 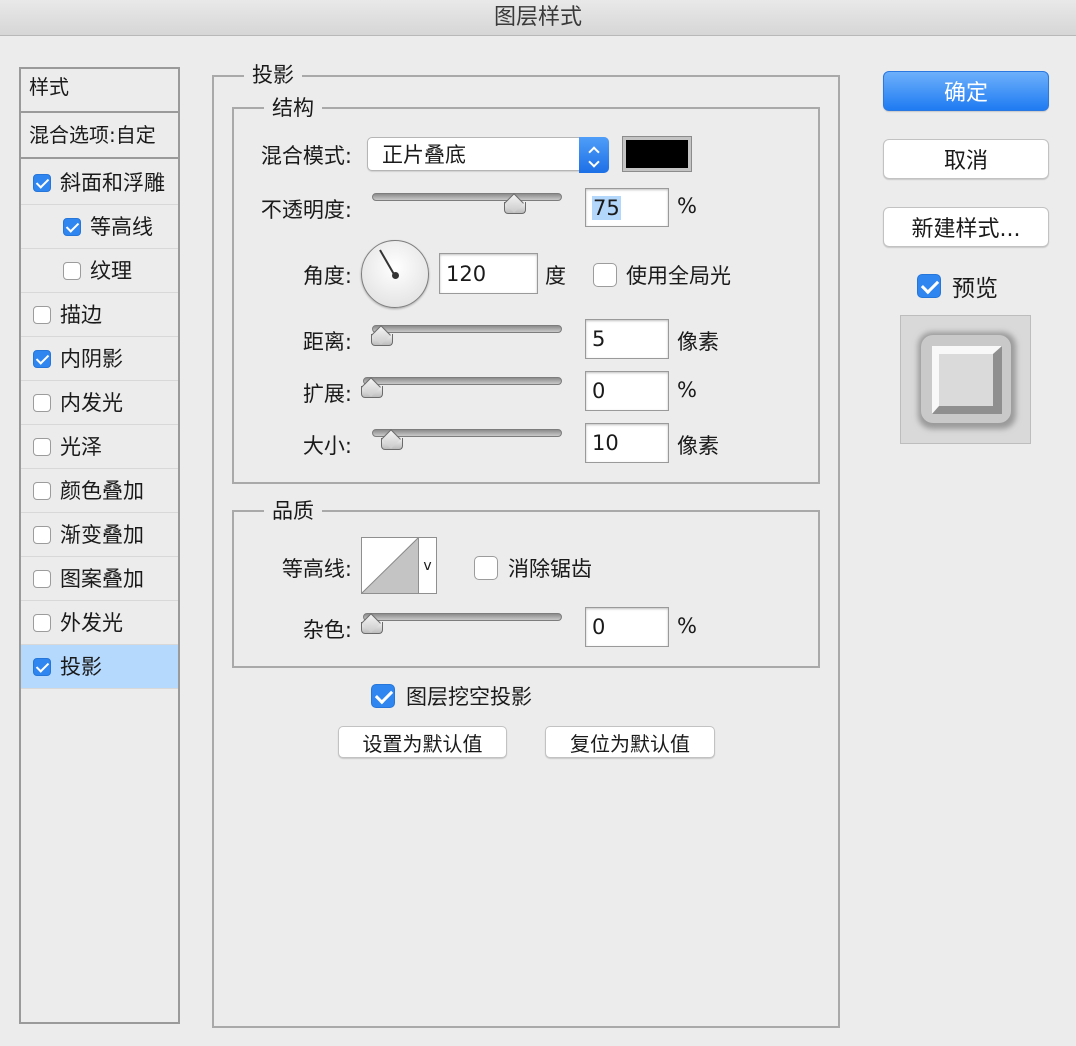 What do you see at coordinates (627, 443) in the screenshot?
I see `size-input: 10` at bounding box center [627, 443].